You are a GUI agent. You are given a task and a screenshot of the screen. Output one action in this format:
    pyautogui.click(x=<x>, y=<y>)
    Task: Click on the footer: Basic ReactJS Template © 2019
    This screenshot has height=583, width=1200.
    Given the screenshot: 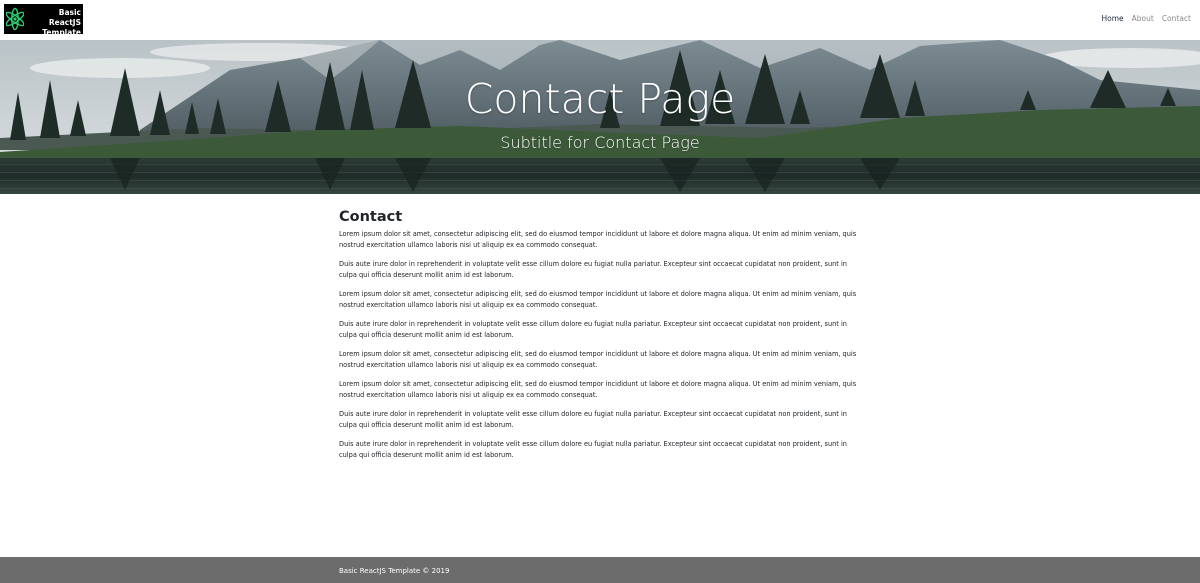 What is the action you would take?
    pyautogui.click(x=600, y=570)
    